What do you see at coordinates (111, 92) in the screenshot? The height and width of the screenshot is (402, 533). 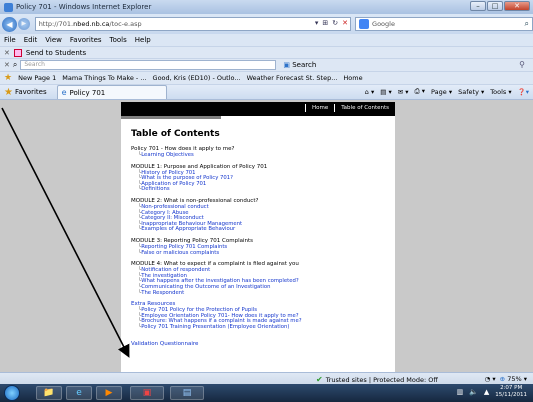 I see `tab-policy-701: e Policy 701` at bounding box center [111, 92].